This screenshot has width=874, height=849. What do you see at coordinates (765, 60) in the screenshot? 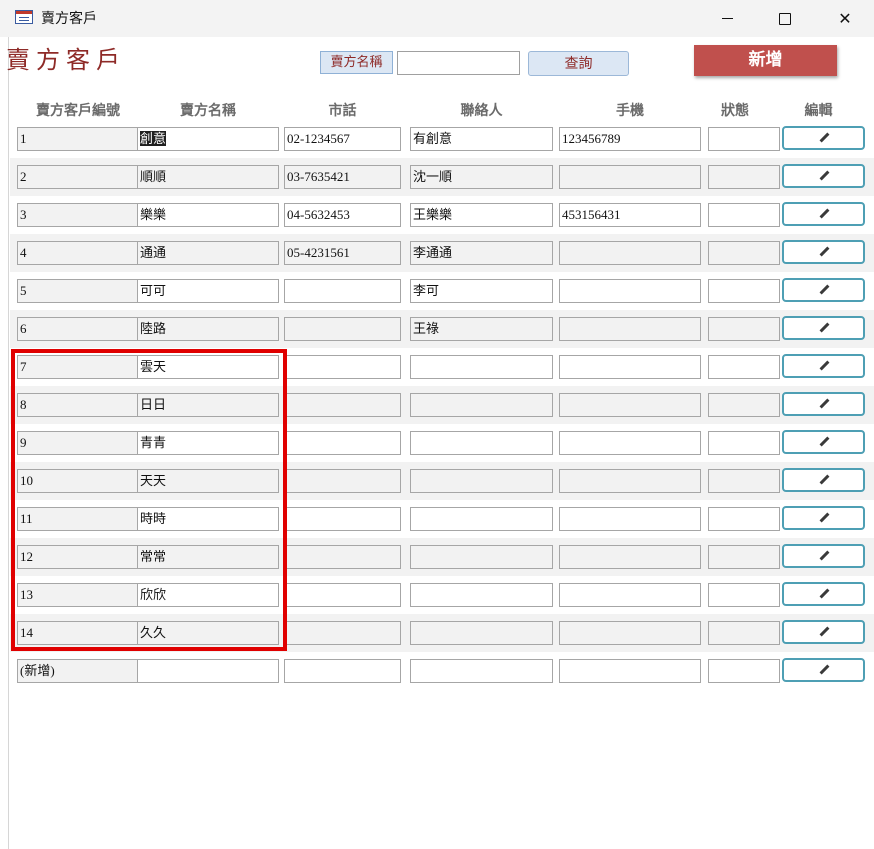
I see `add-button: 新增` at bounding box center [765, 60].